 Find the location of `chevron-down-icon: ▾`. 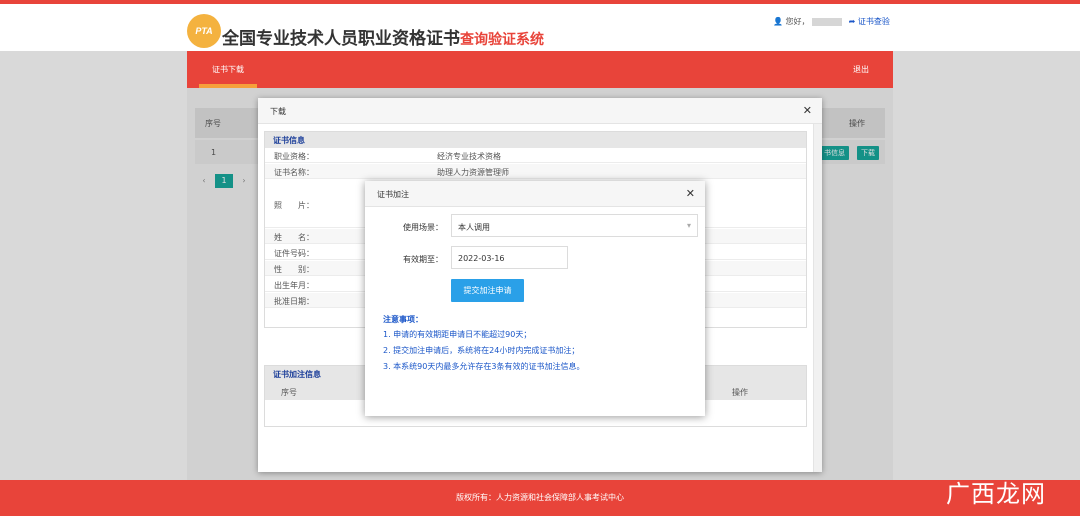

chevron-down-icon: ▾ is located at coordinates (688, 225).